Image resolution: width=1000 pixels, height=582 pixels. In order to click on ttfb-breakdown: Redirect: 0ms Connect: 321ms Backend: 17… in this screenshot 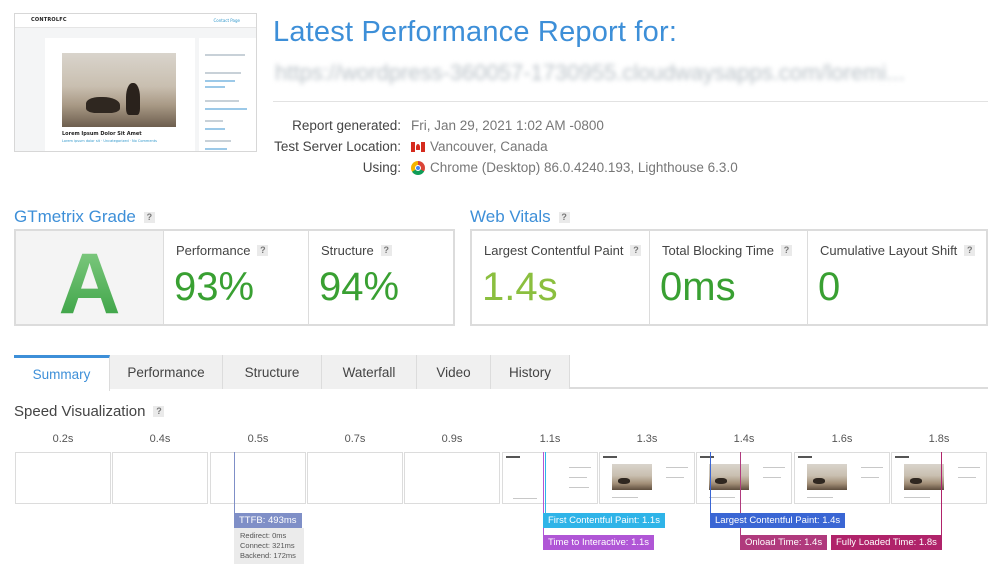, I will do `click(269, 546)`.